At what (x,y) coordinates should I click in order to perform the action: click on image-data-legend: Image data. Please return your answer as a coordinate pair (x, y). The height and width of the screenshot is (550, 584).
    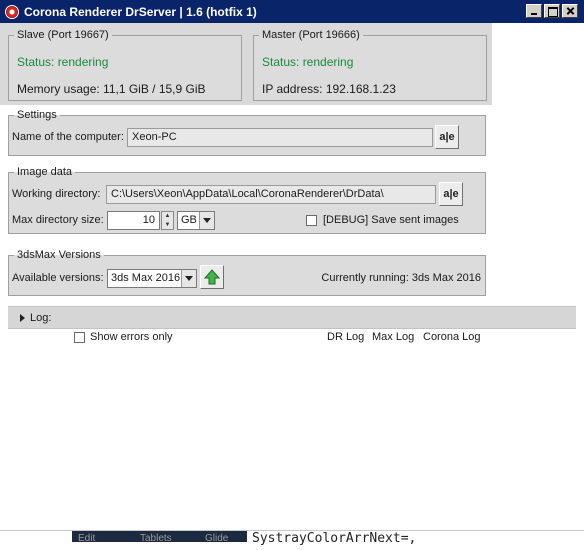
    Looking at the image, I should click on (45, 172).